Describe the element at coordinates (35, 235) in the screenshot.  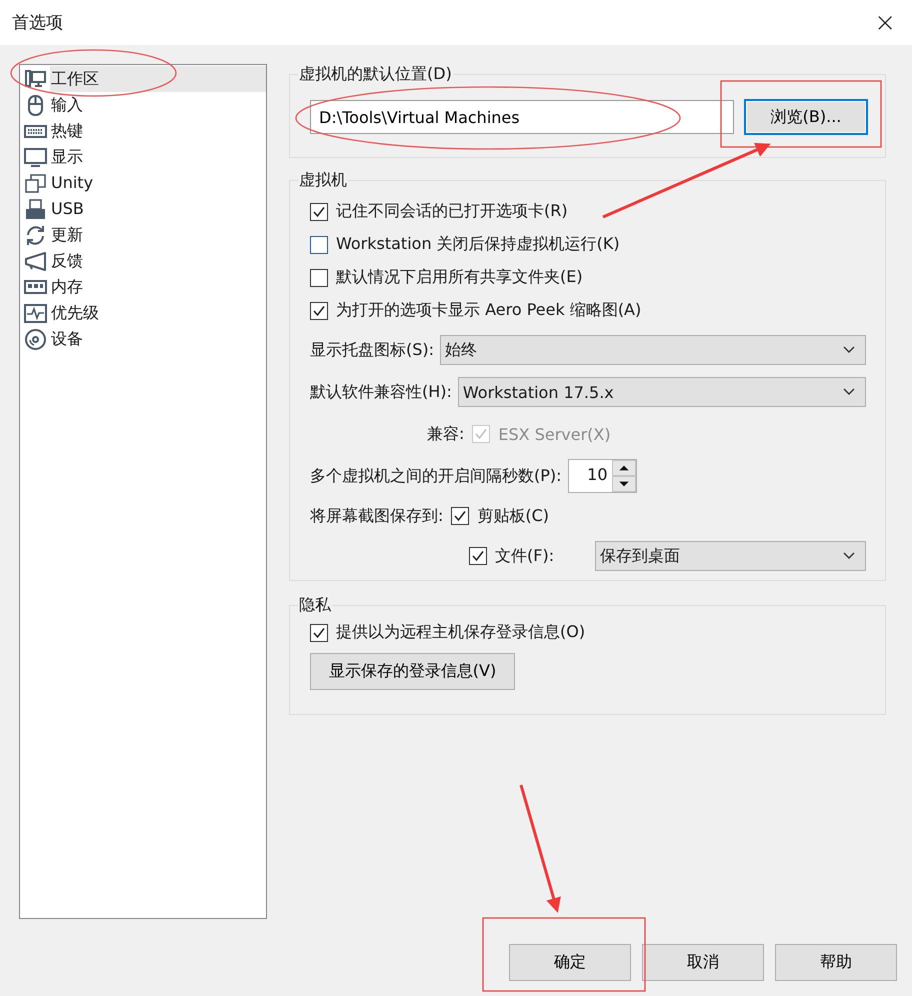
I see `refresh-icon` at that location.